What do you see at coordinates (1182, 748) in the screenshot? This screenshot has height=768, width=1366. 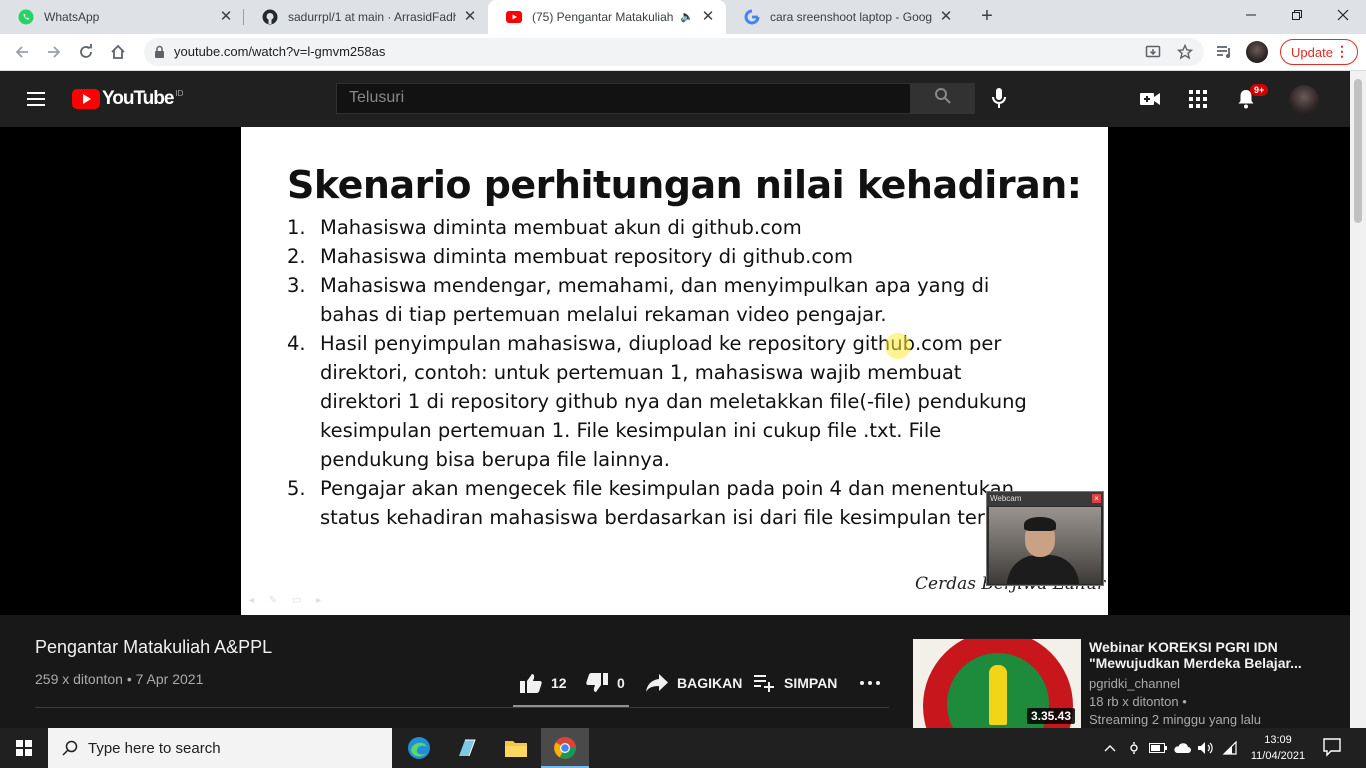 I see `onedrive-cloud-icon` at bounding box center [1182, 748].